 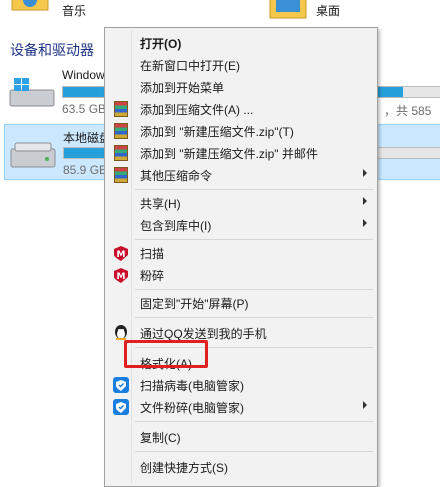 I want to click on hard-drive-icon, so click(x=33, y=155).